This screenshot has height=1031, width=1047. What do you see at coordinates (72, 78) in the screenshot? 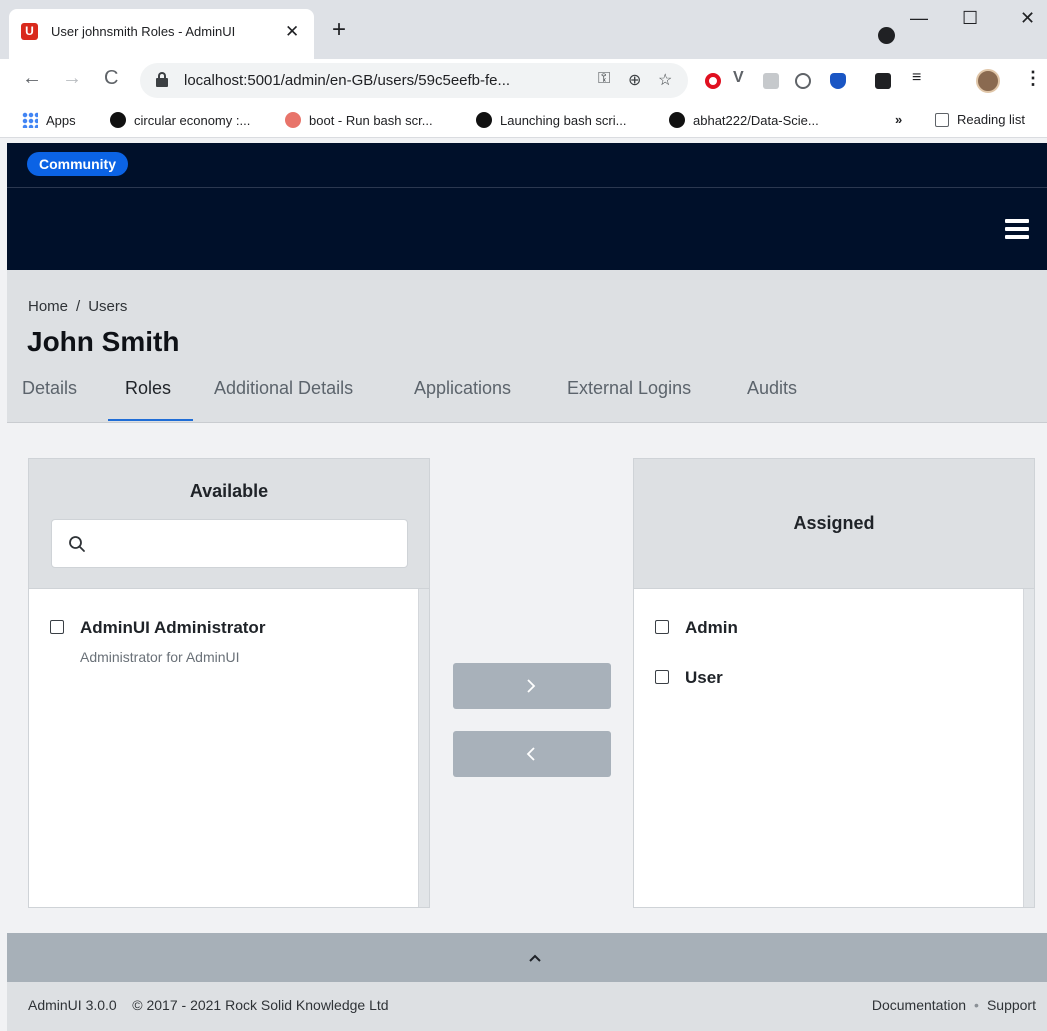
I see `forward-arrow-icon: →` at bounding box center [72, 78].